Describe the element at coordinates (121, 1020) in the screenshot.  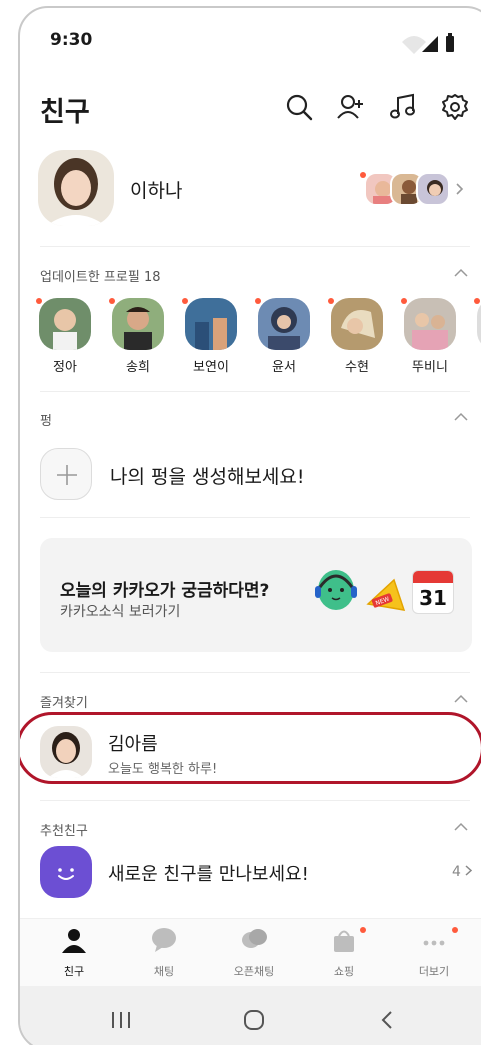
I see `recent-apps-icon` at that location.